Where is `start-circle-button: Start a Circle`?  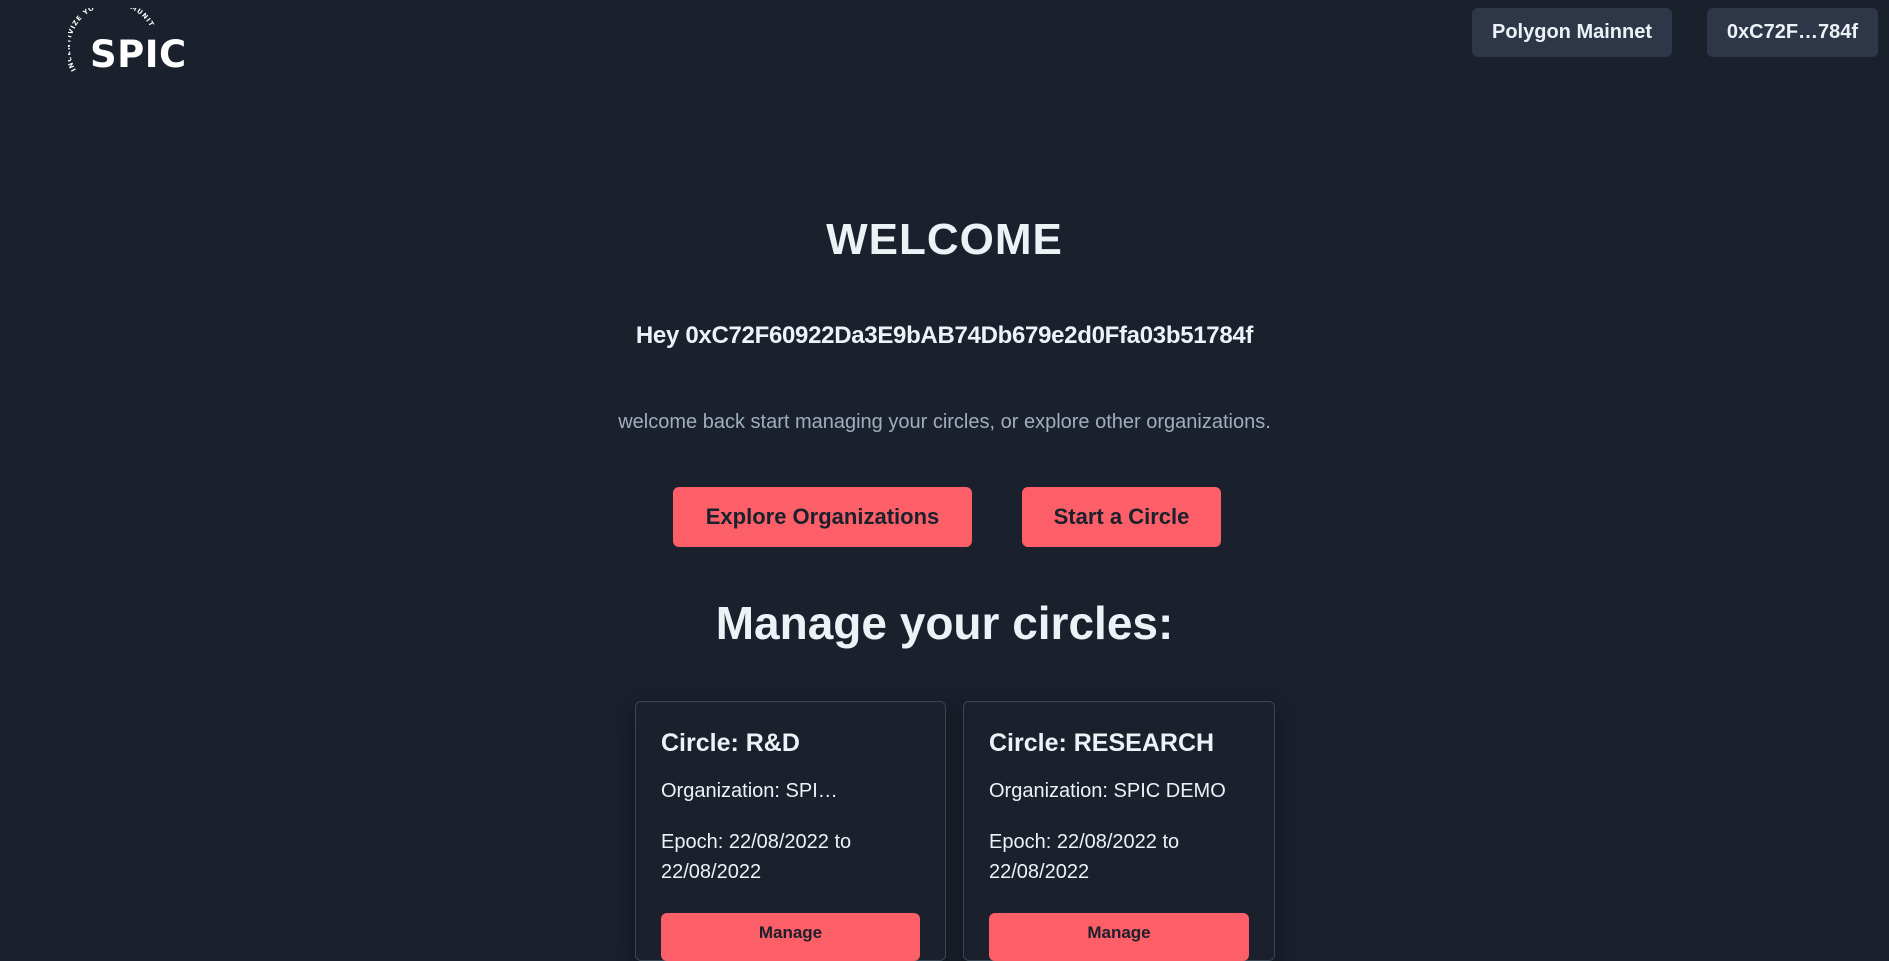
start-circle-button: Start a Circle is located at coordinates (1121, 517).